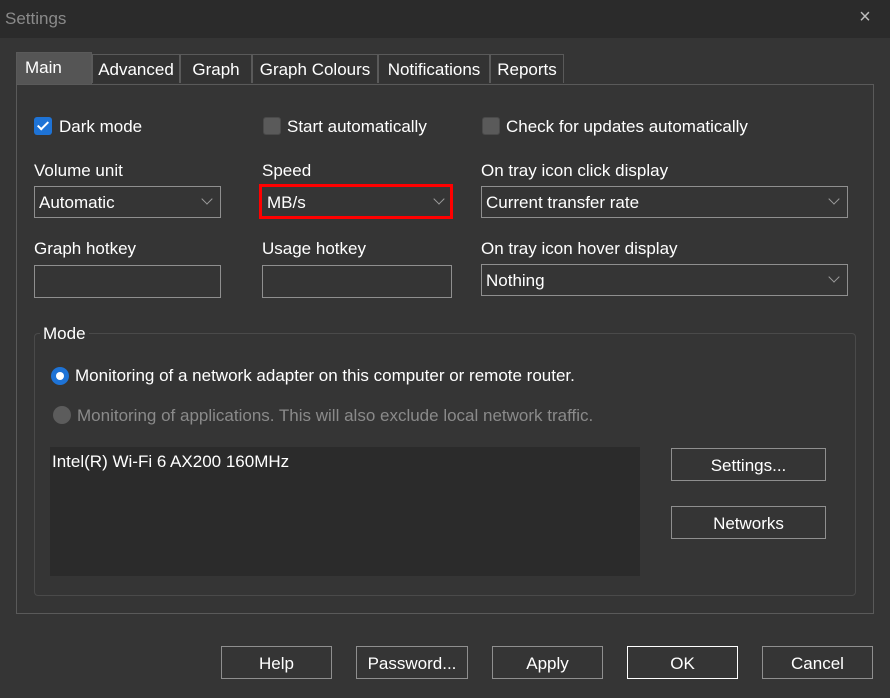 This screenshot has width=890, height=698. Describe the element at coordinates (575, 170) in the screenshot. I see `tray-click-label: On tray icon click display` at that location.